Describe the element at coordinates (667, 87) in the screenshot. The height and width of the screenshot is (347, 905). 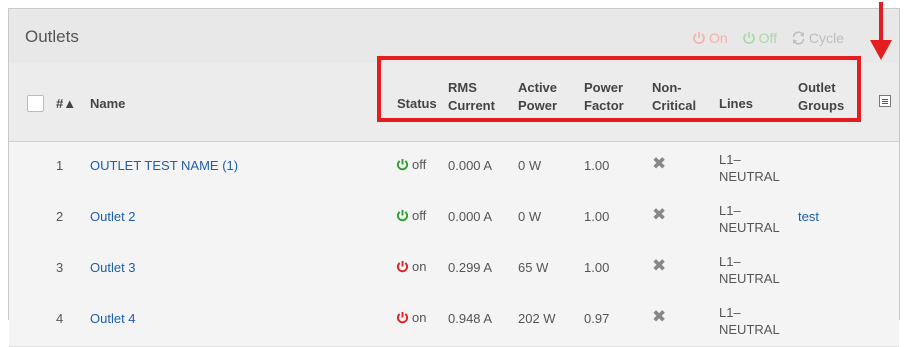
I see `column-nc-line1: Non-` at that location.